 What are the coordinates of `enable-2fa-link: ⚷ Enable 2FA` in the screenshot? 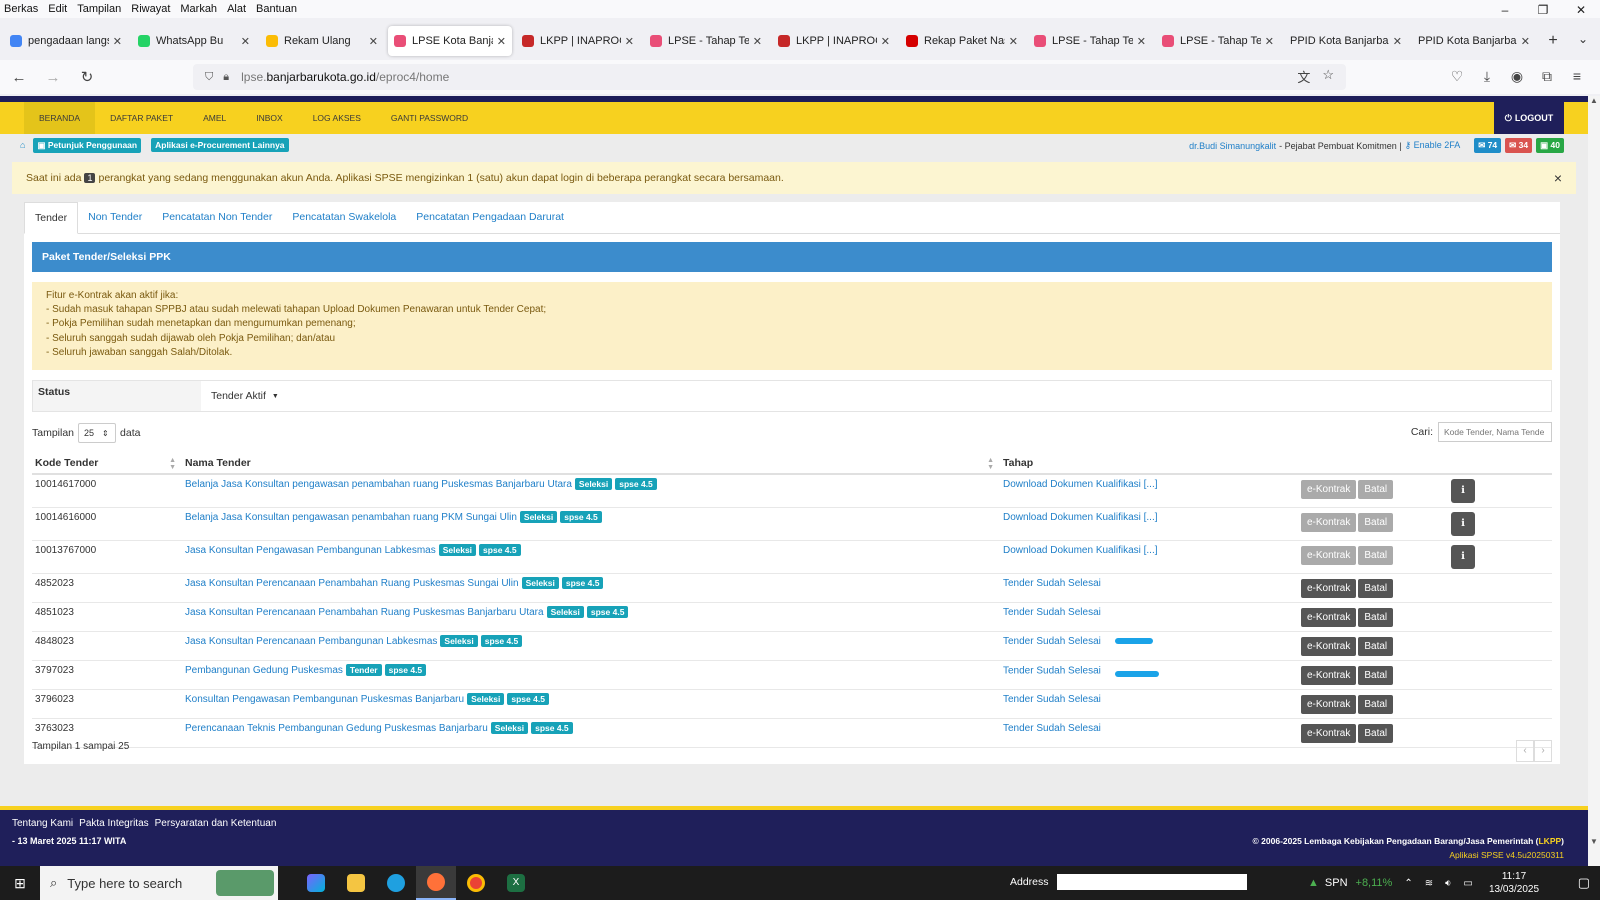 It's located at (1433, 145).